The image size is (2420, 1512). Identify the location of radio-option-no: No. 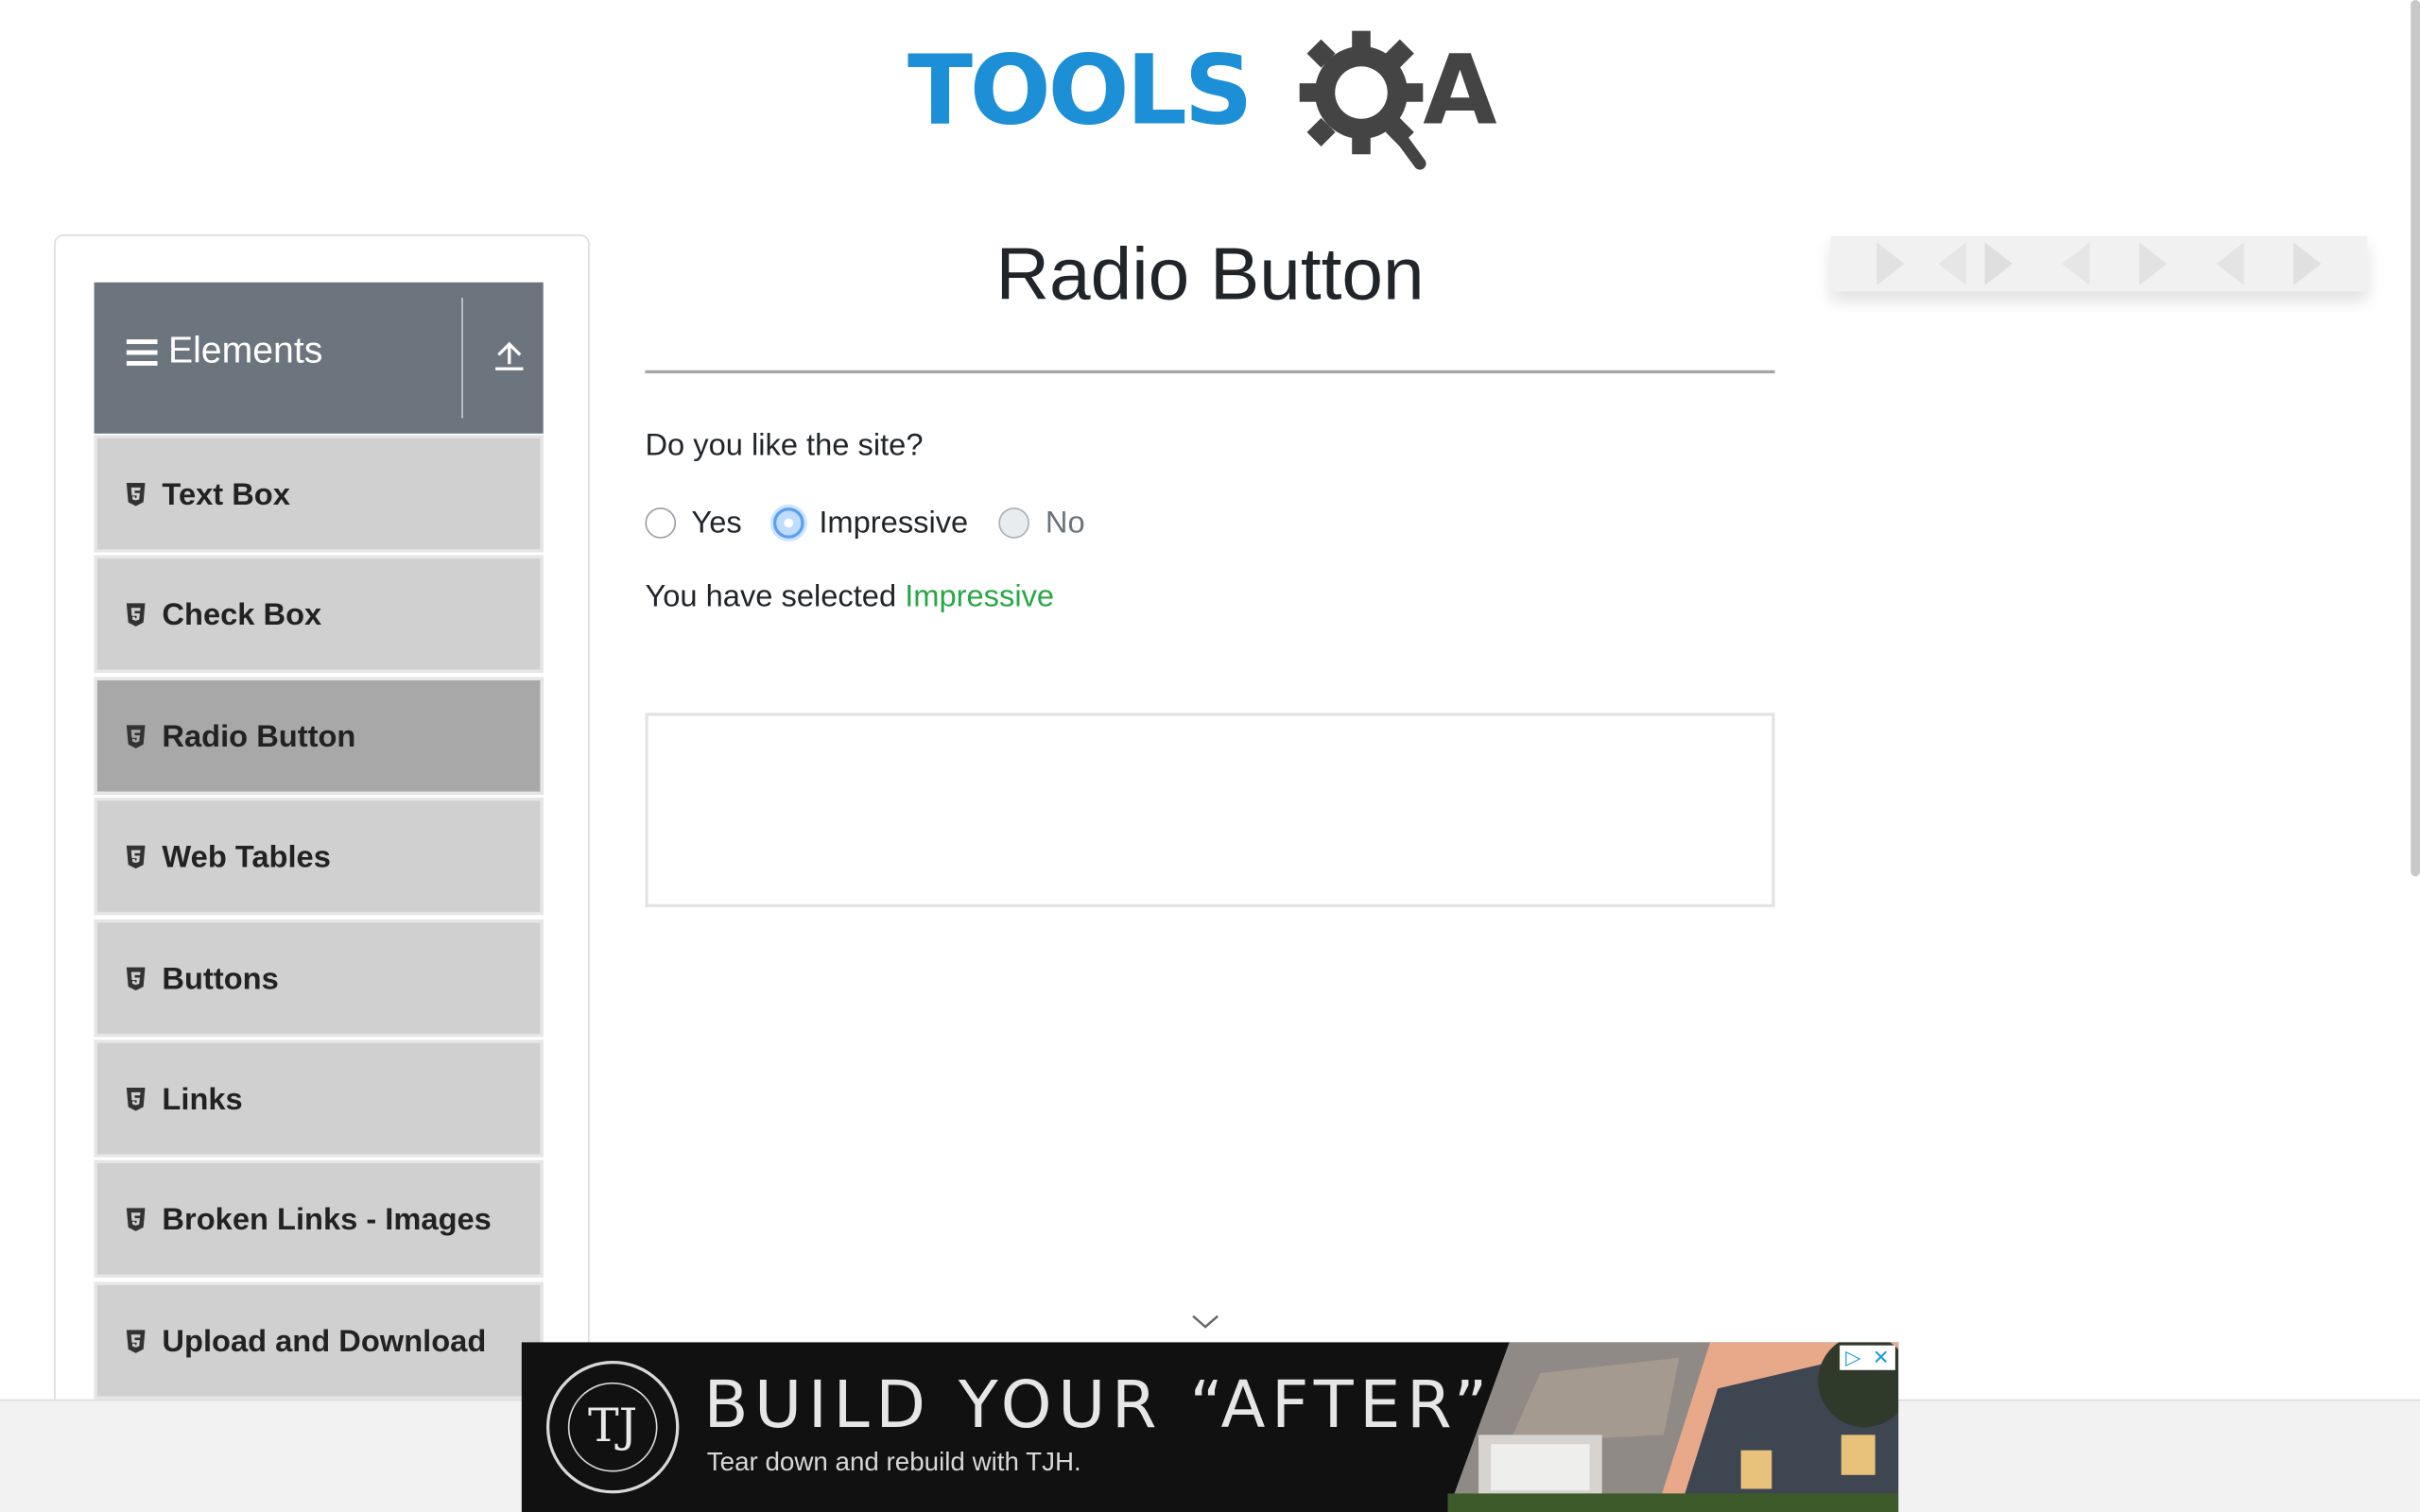
(1041, 523).